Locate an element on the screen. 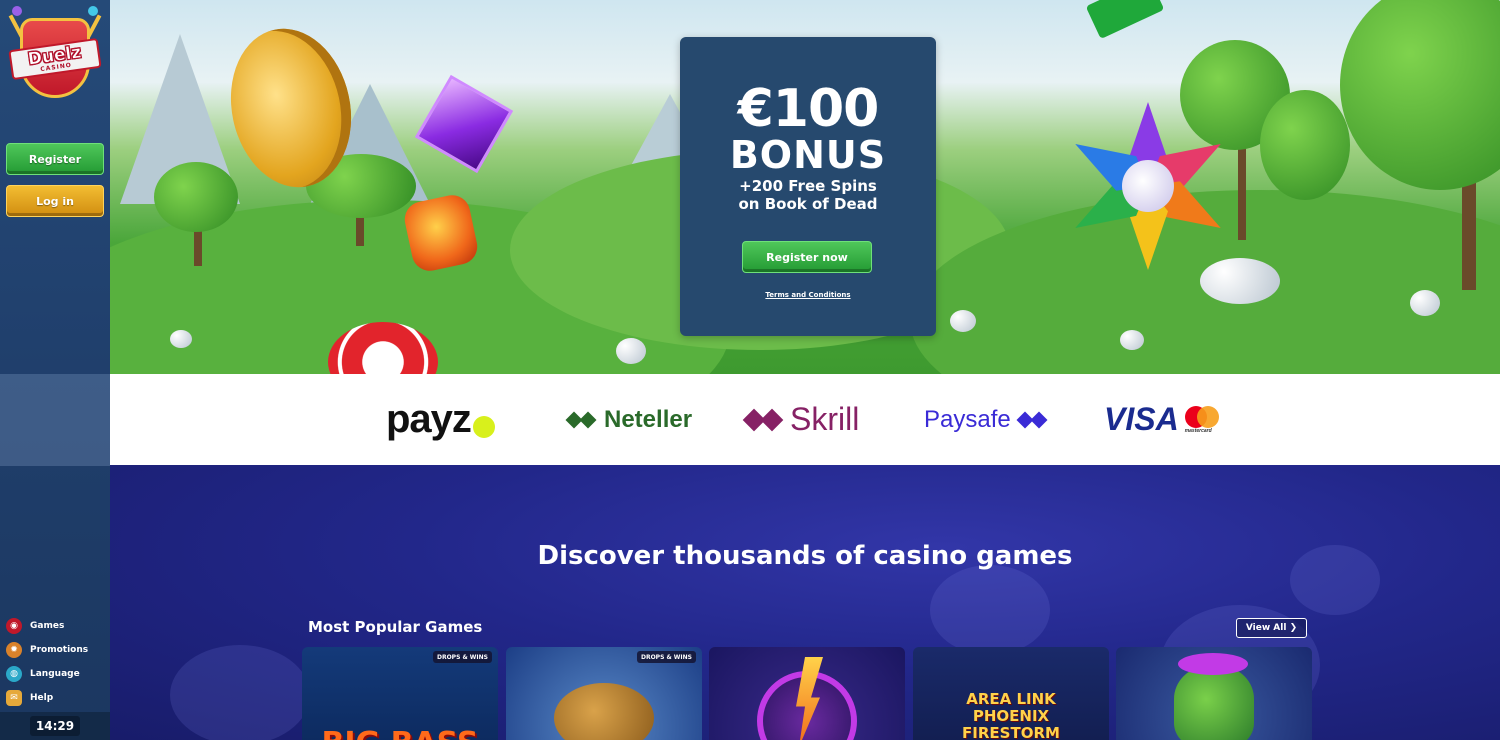  neteller-diamonds-icon is located at coordinates (581, 419).